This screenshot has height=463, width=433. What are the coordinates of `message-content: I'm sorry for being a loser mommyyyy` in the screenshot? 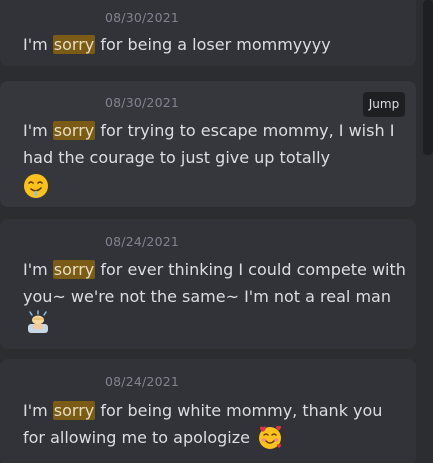 It's located at (215, 44).